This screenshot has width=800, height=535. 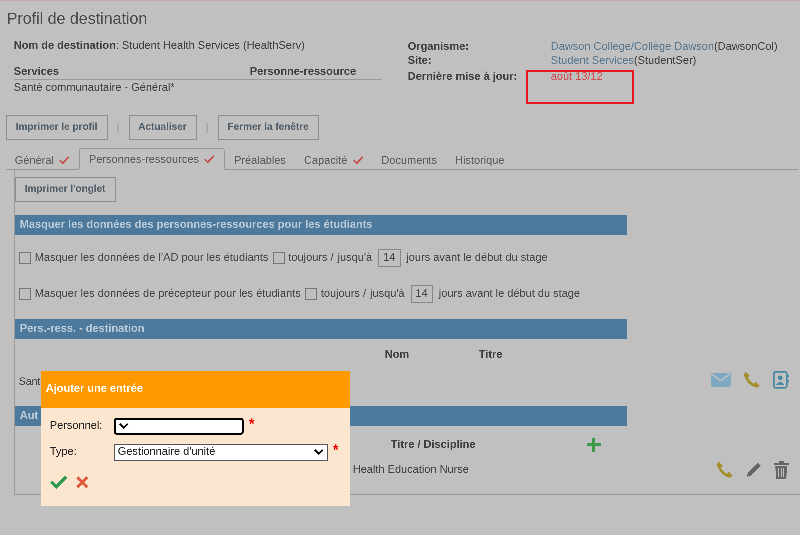 What do you see at coordinates (336, 450) in the screenshot?
I see `required-mark: *` at bounding box center [336, 450].